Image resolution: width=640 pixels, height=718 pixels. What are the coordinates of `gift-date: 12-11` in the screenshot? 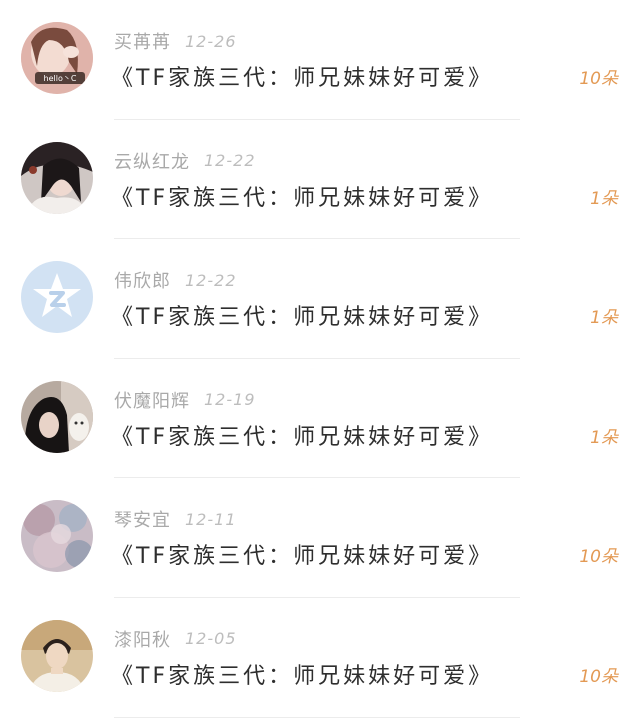 It's located at (211, 519).